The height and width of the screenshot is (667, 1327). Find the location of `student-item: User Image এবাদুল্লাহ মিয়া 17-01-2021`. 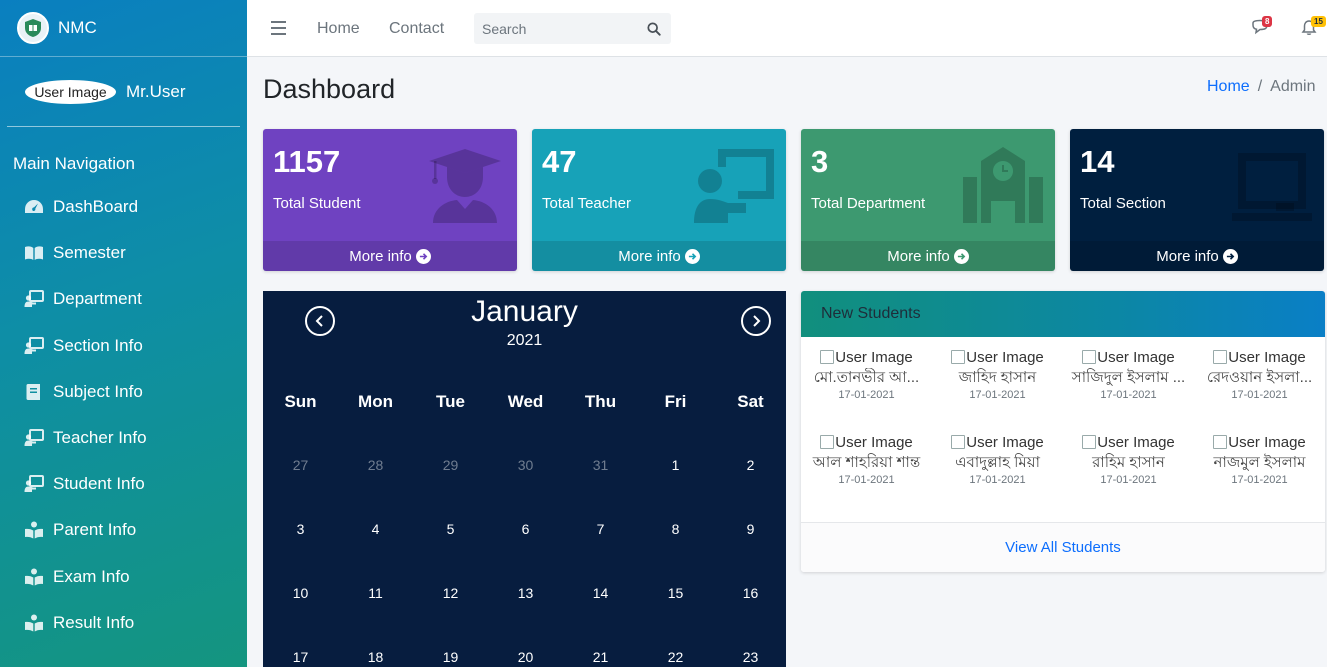

student-item: User Image এবাদুল্লাহ মিয়া 17-01-2021 is located at coordinates (997, 459).